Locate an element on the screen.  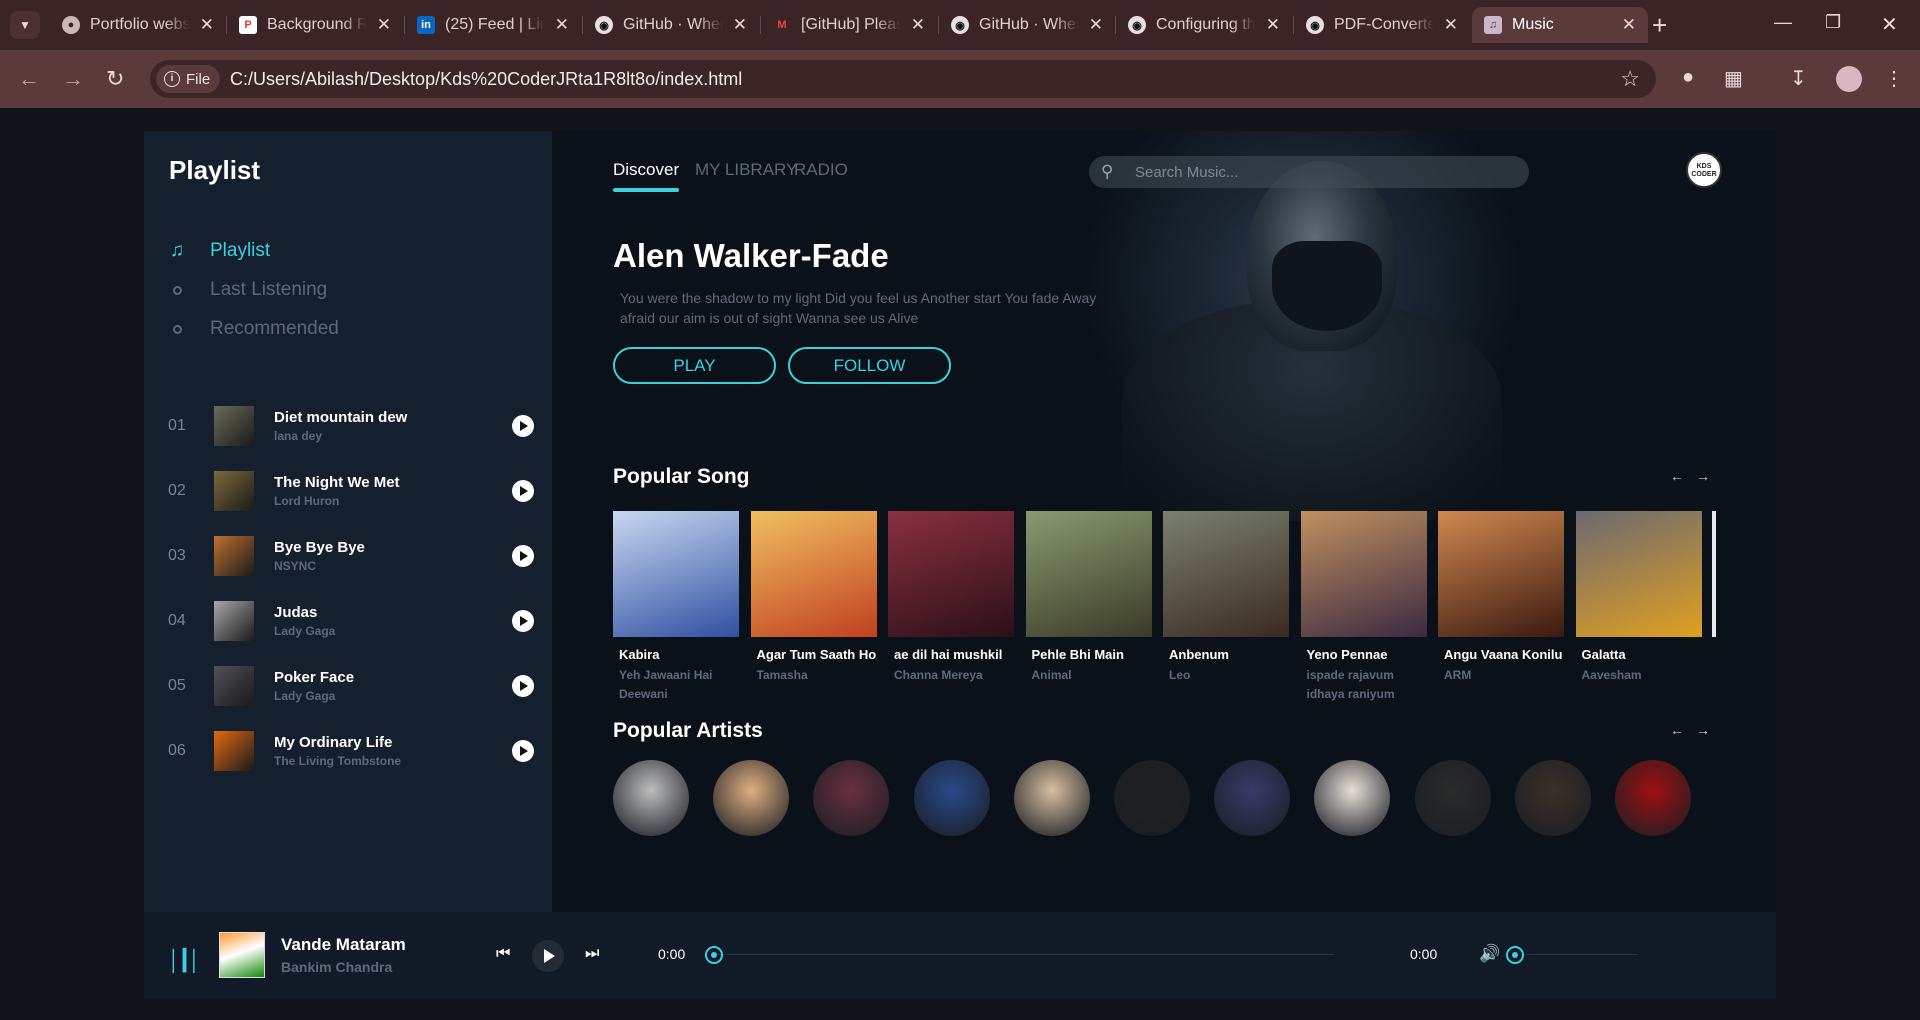
kds-coder-logo: KDS CODER is located at coordinates (1704, 170).